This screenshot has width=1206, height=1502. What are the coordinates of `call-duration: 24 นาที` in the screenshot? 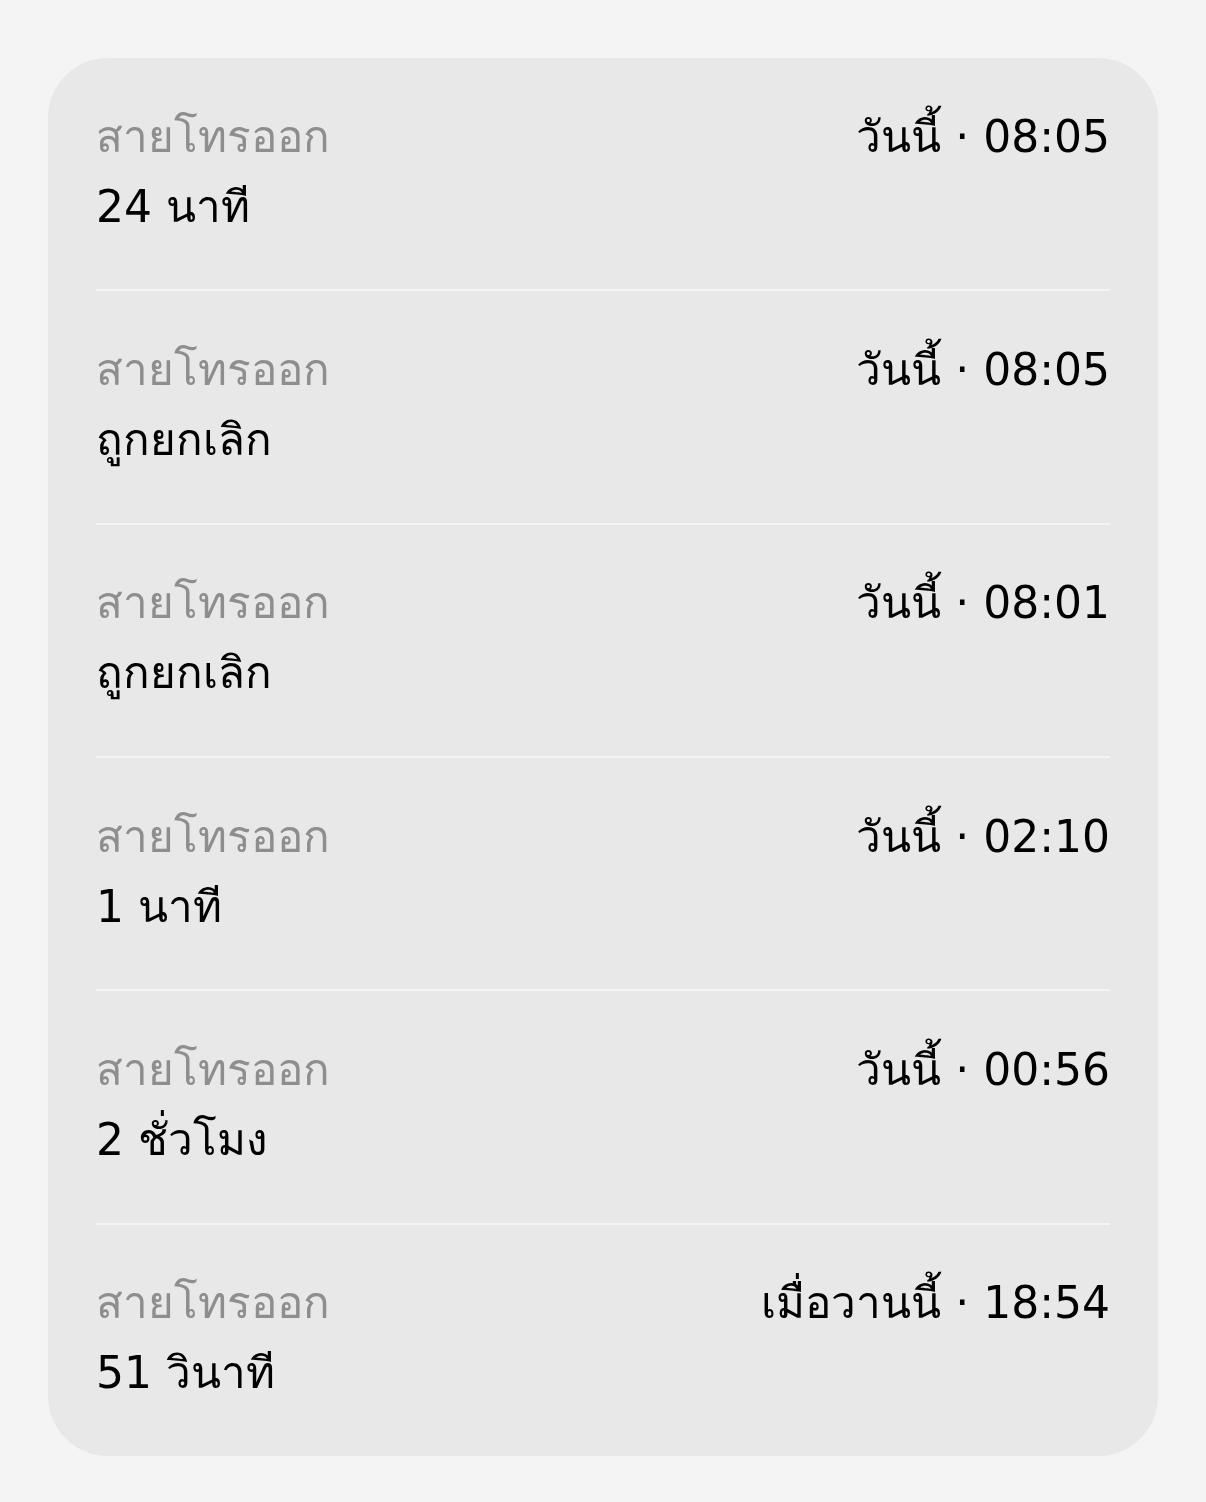 It's located at (173, 206).